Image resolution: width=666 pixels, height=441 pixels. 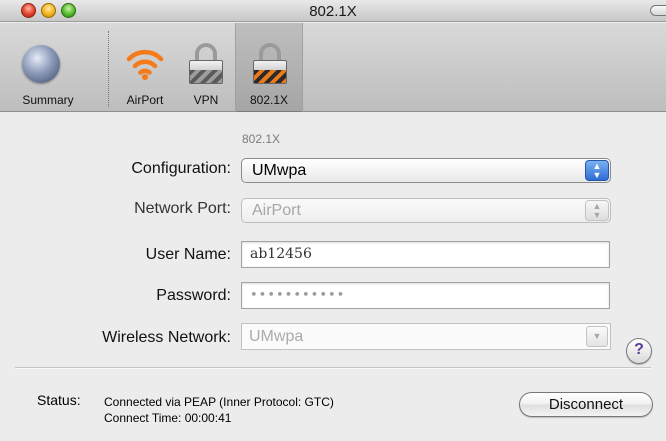 I want to click on password-label: Password:, so click(x=193, y=295).